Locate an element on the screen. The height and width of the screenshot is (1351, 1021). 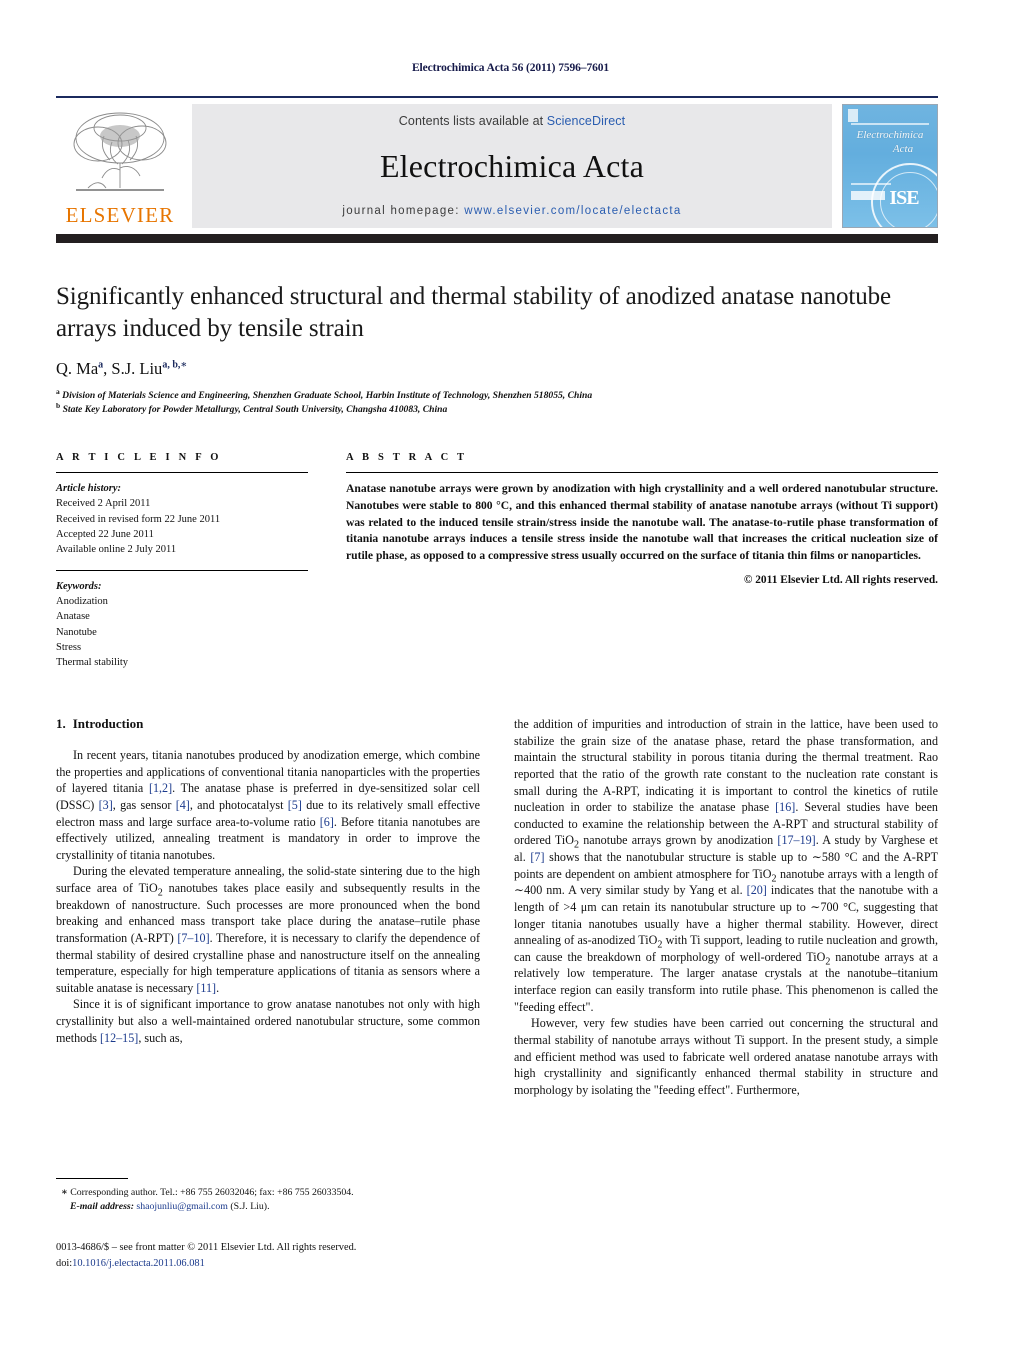
journal-cover-thumbnail: Electrochimica Acta ISE is located at coordinates (890, 166).